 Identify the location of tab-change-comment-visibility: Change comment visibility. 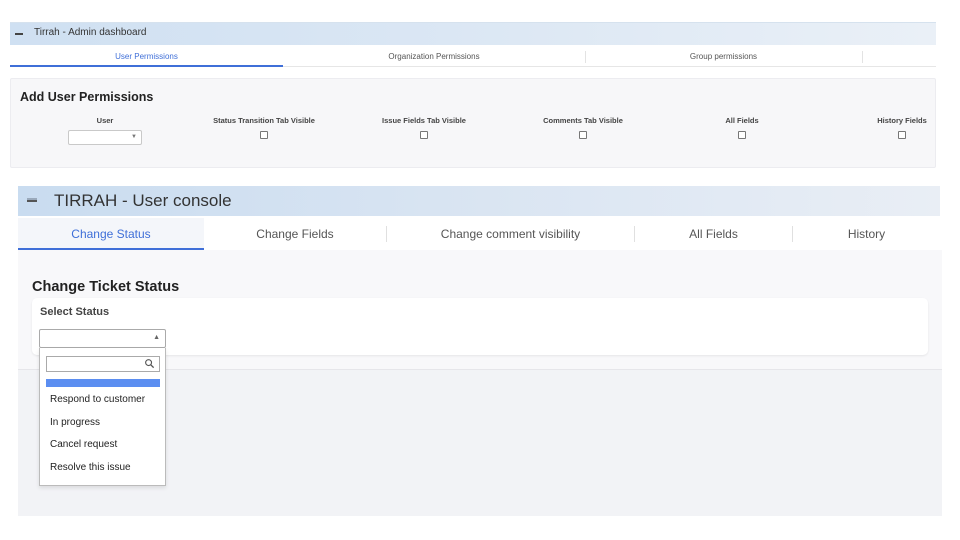
(510, 234).